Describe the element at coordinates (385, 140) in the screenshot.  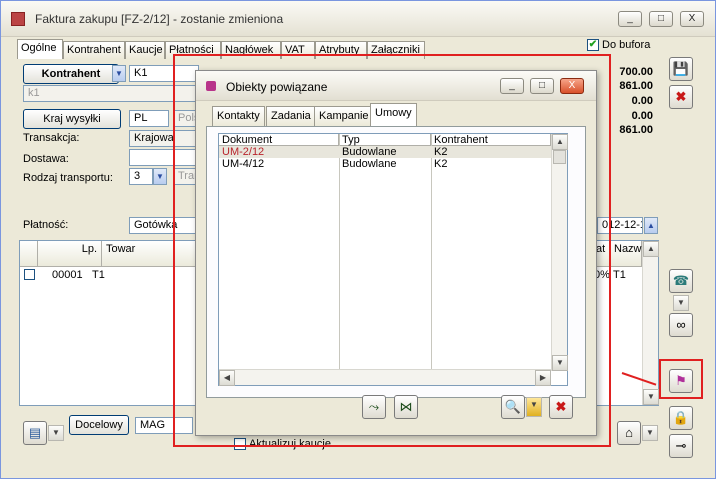
I see `list-header-typ: Typ` at that location.